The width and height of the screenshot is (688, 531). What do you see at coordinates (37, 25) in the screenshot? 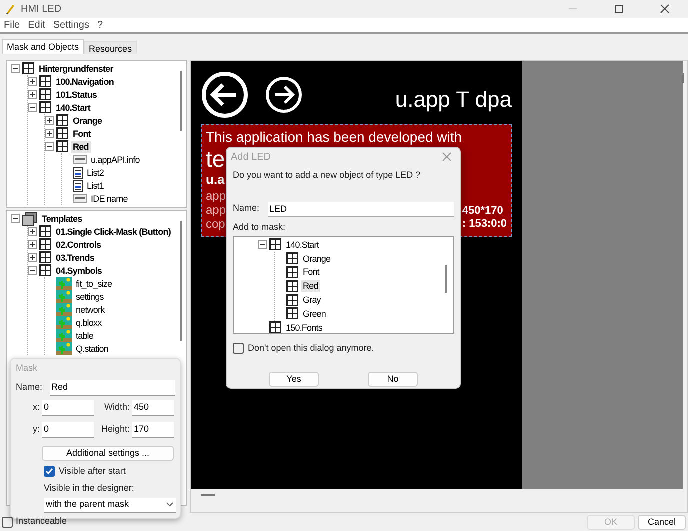
I see `menu-item: Edit` at bounding box center [37, 25].